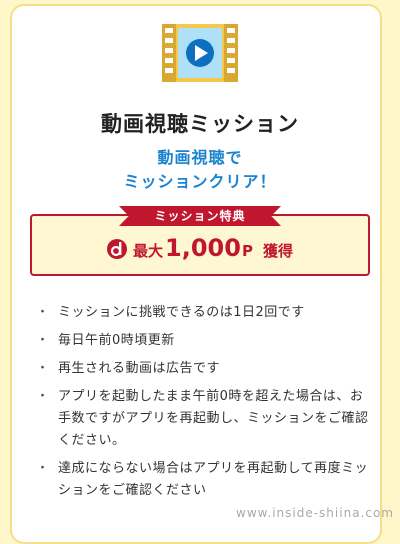 This screenshot has width=400, height=544. Describe the element at coordinates (247, 251) in the screenshot. I see `reward-unit: P` at that location.